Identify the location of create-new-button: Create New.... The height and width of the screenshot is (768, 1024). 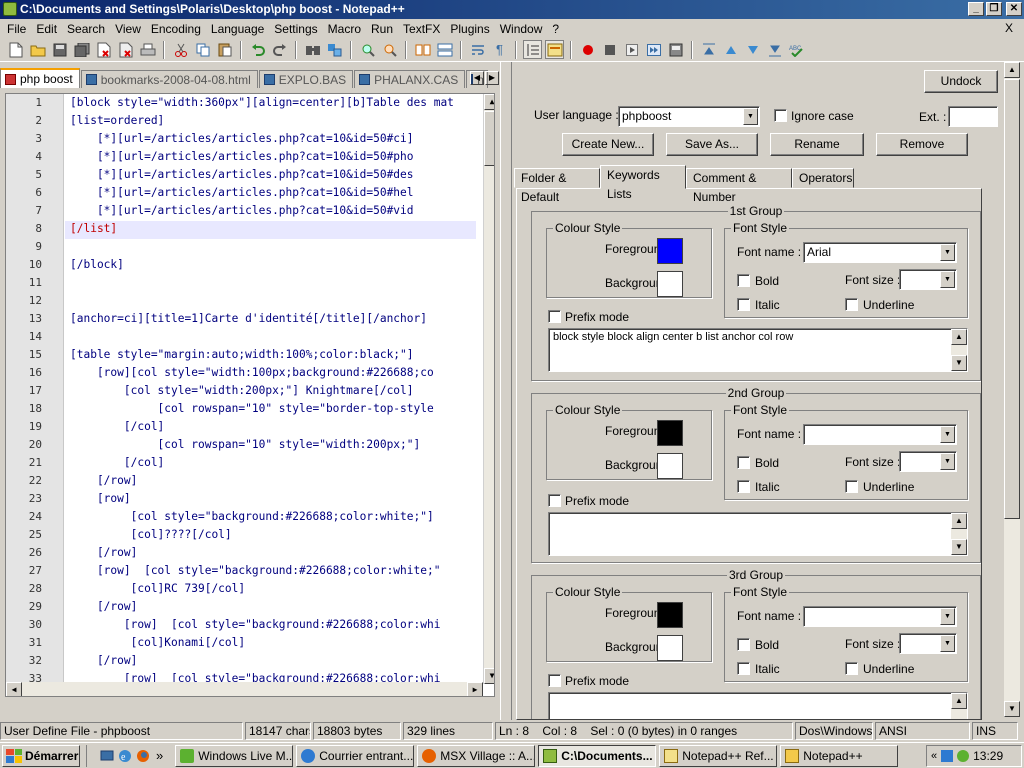
(608, 144).